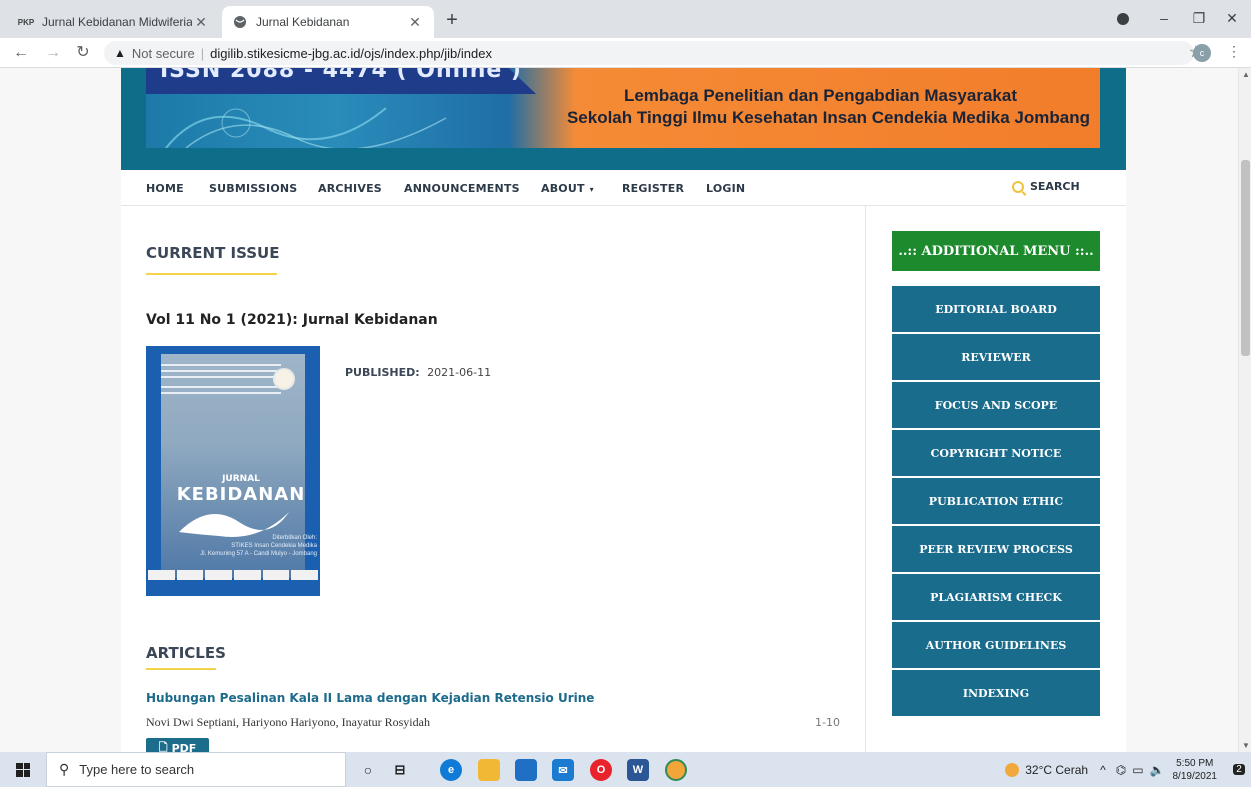 This screenshot has width=1251, height=787. I want to click on file-pdf-icon: 🗋, so click(163, 746).